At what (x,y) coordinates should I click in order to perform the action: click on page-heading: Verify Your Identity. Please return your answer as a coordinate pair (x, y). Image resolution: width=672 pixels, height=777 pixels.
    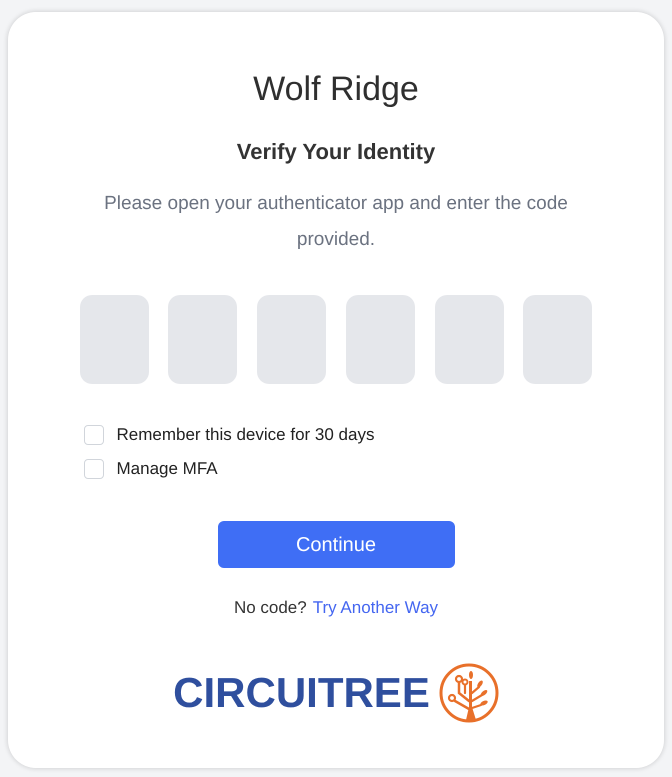
    Looking at the image, I should click on (336, 152).